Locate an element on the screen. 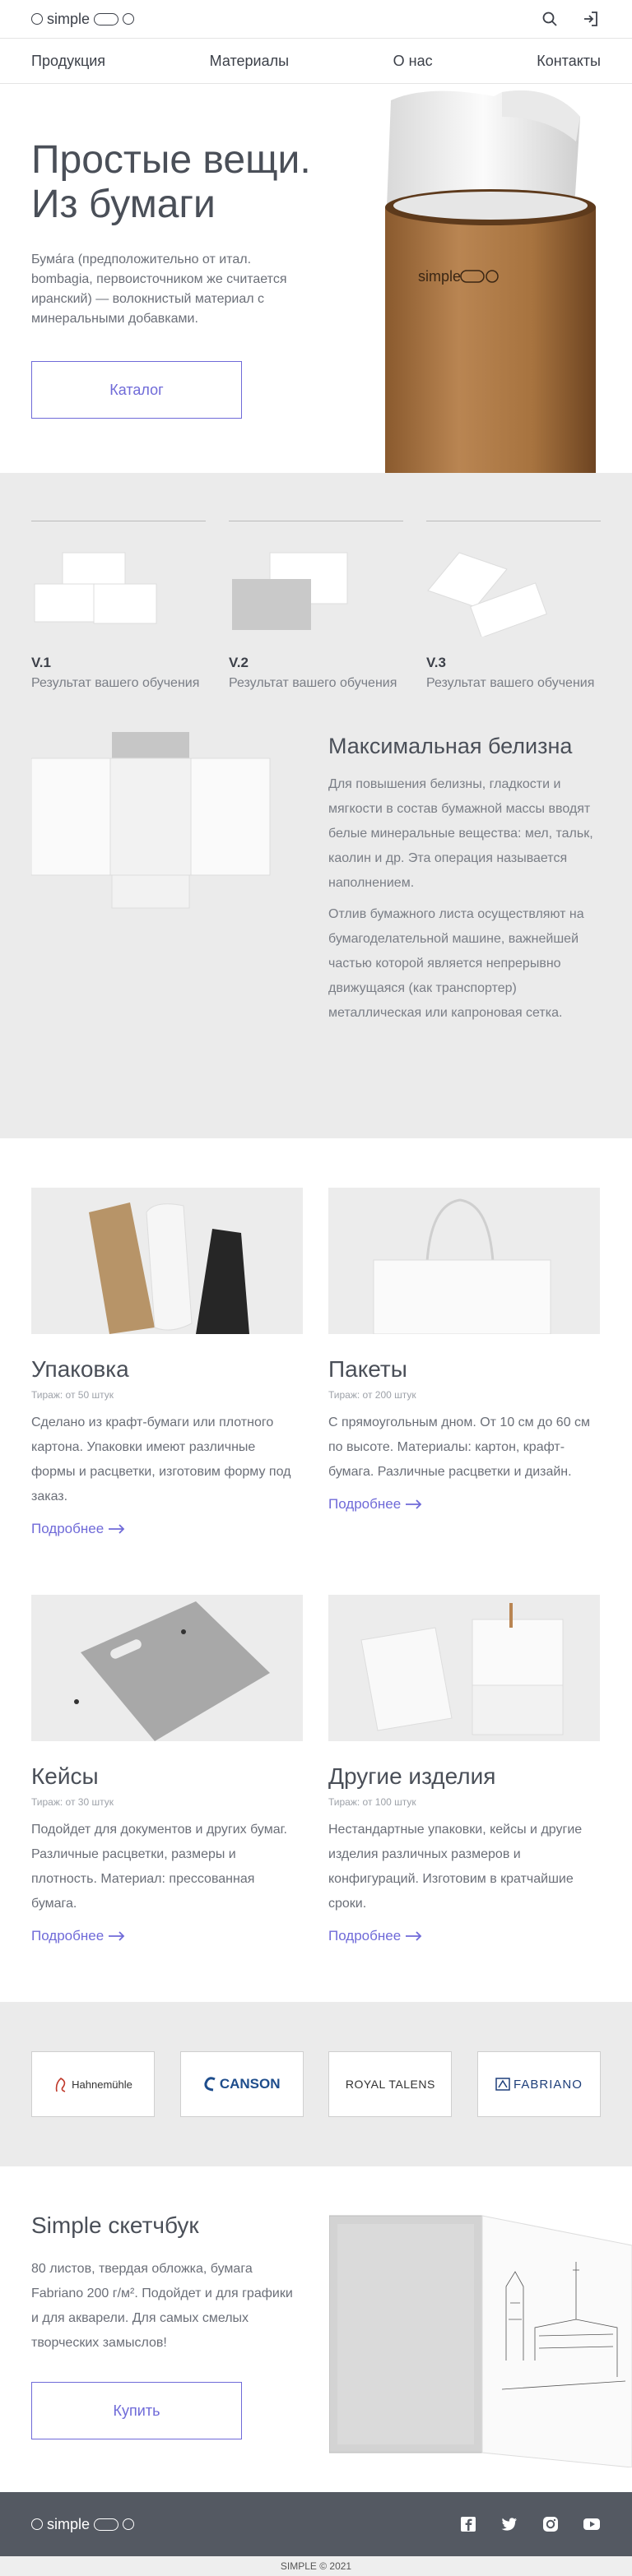  sketchbook-image is located at coordinates (481, 2341).